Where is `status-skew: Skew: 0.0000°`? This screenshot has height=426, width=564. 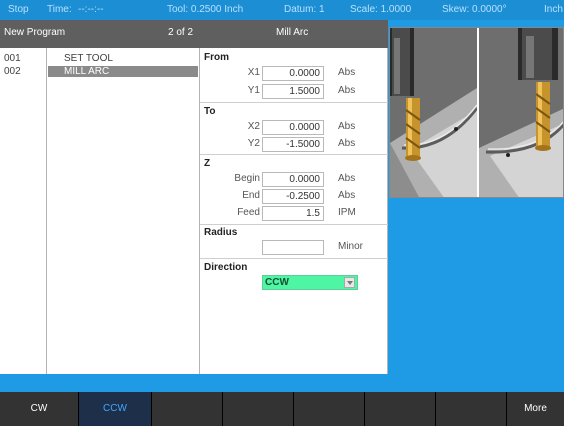
status-skew: Skew: 0.0000° is located at coordinates (474, 9).